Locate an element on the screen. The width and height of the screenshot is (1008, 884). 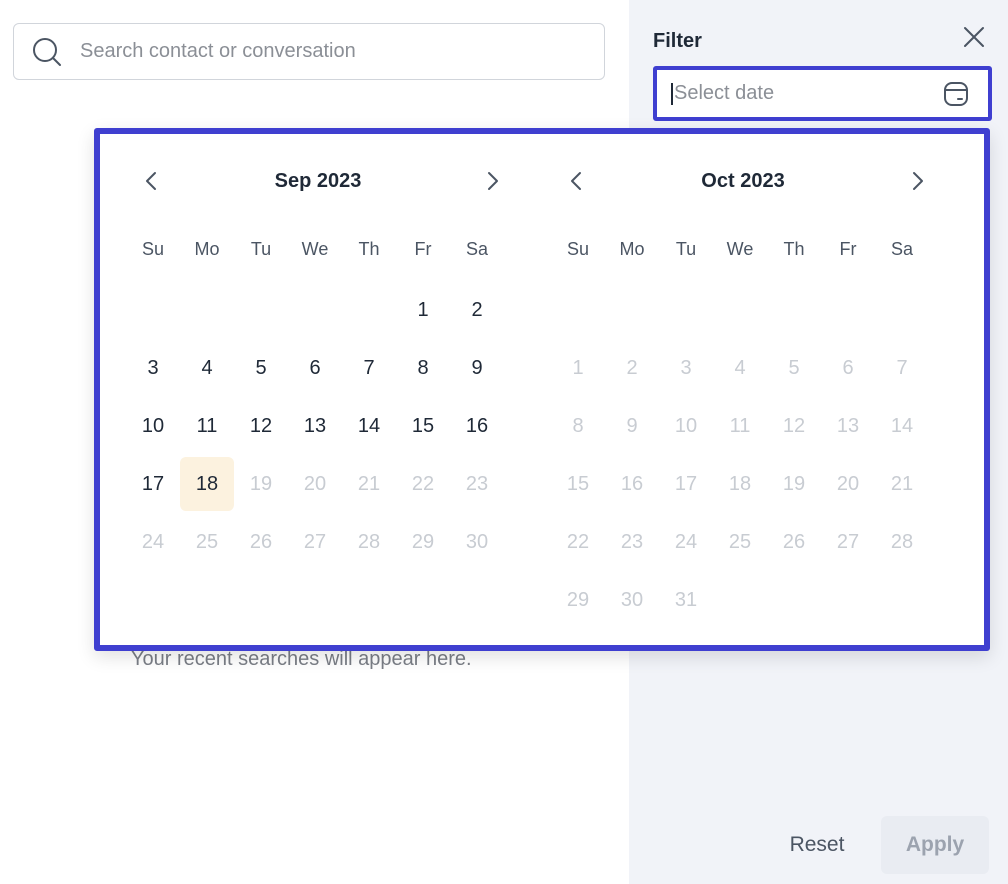
recent-searches-text: Your recent searches will appear here. is located at coordinates (301, 659).